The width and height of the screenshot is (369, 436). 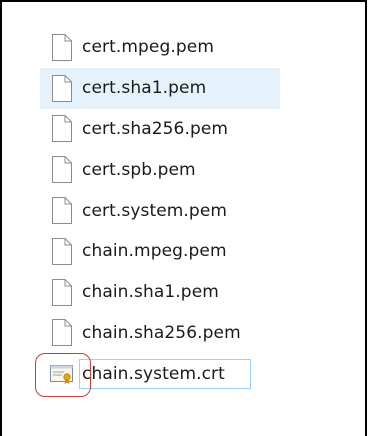 What do you see at coordinates (153, 373) in the screenshot?
I see `file-name: chain.system.crt` at bounding box center [153, 373].